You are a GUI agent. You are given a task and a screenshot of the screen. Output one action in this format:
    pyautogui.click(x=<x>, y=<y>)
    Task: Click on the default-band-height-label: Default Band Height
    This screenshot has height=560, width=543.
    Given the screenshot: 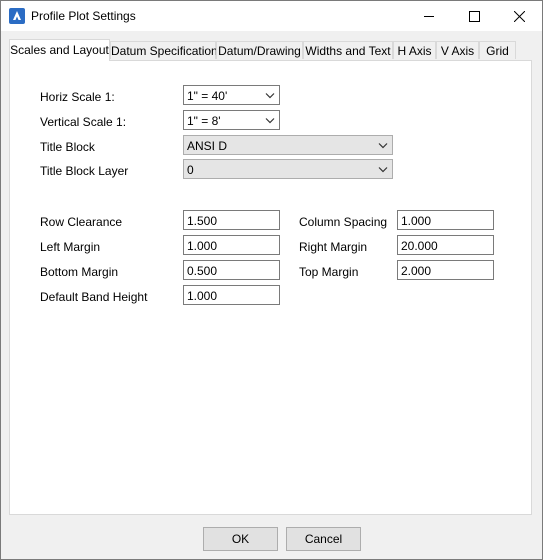 What is the action you would take?
    pyautogui.click(x=94, y=297)
    